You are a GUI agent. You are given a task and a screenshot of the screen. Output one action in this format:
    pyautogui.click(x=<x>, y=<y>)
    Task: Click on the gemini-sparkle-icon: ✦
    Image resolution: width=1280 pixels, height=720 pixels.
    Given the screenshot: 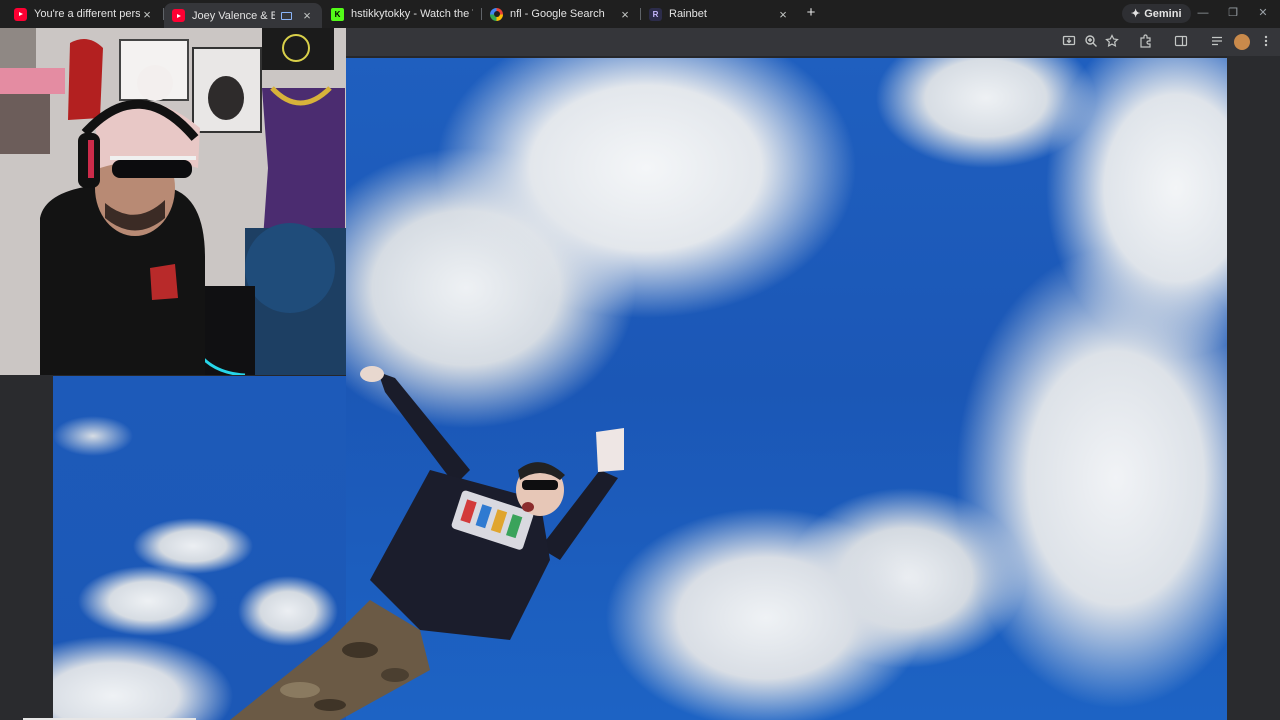 What is the action you would take?
    pyautogui.click(x=1136, y=14)
    